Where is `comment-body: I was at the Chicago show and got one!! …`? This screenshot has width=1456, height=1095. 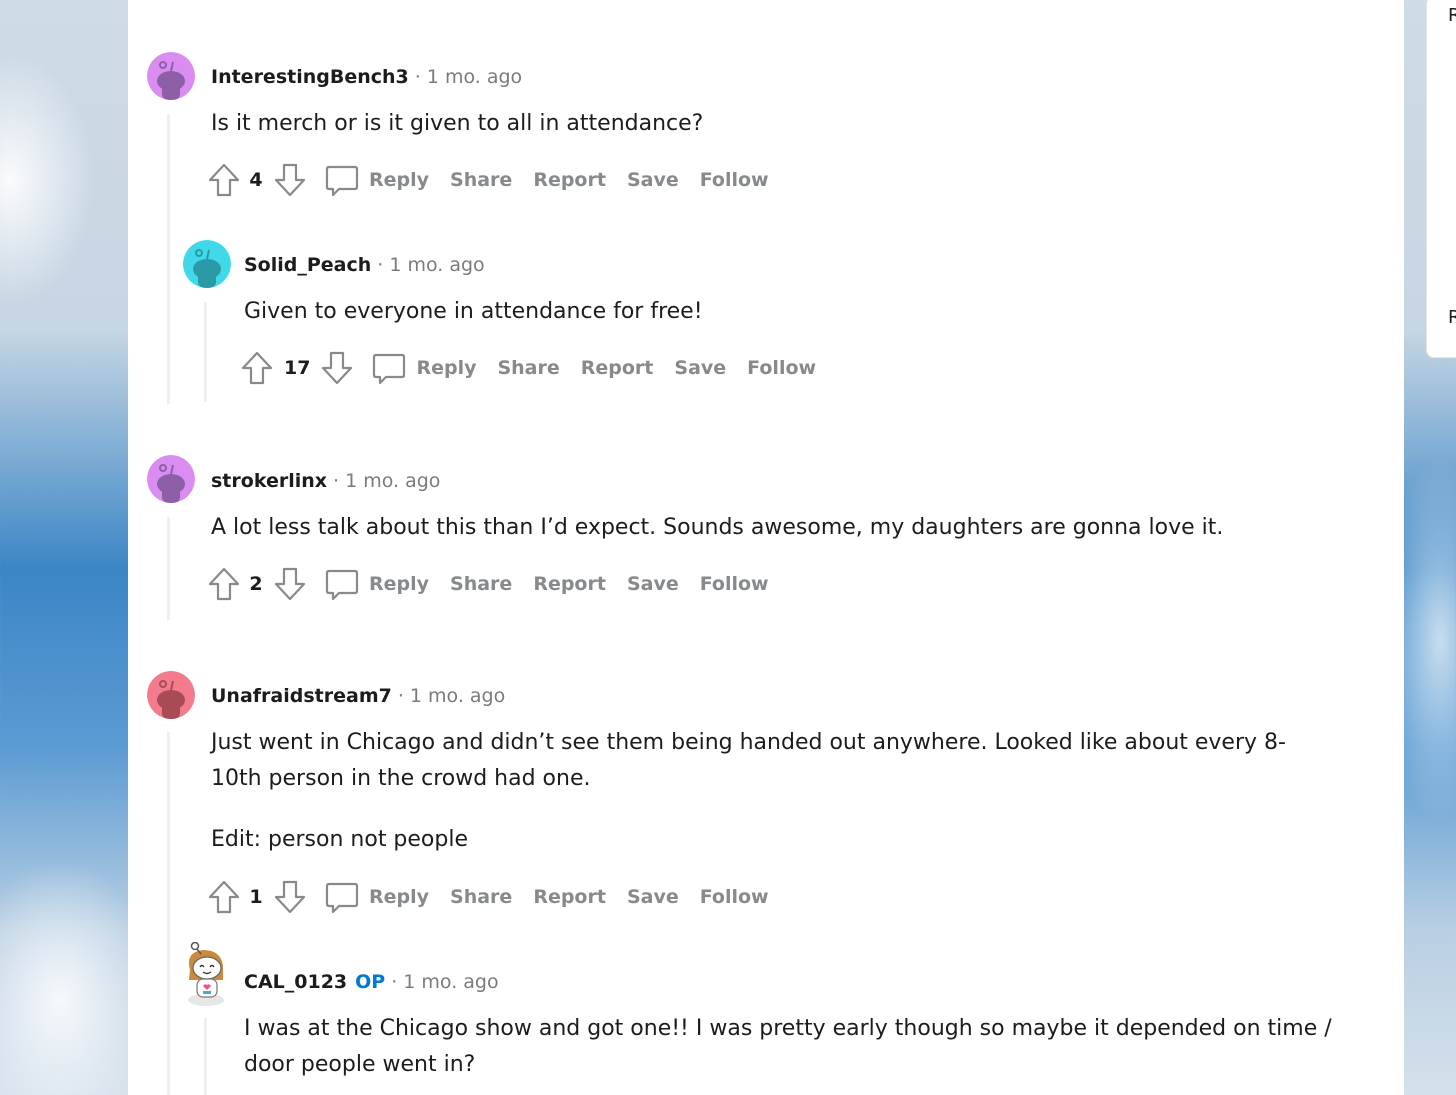 comment-body: I was at the Chicago show and got one!! … is located at coordinates (799, 1047).